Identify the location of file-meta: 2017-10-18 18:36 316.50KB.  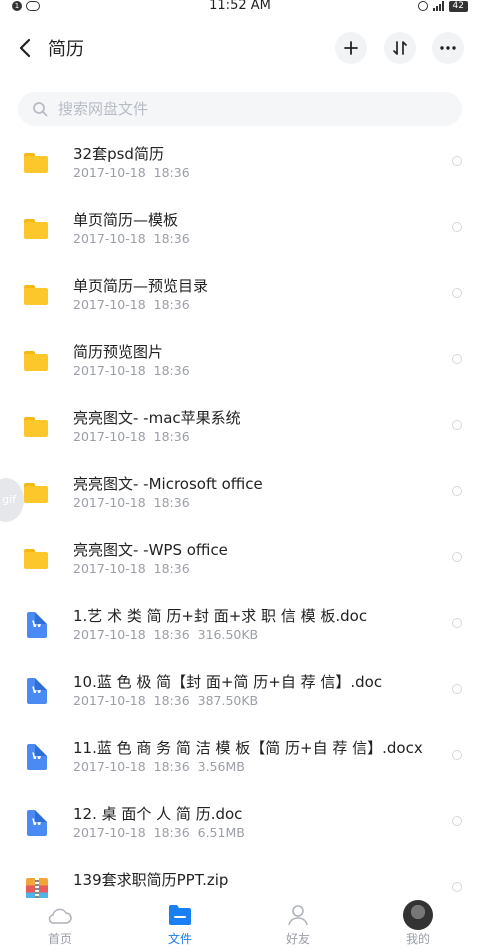
(165, 634).